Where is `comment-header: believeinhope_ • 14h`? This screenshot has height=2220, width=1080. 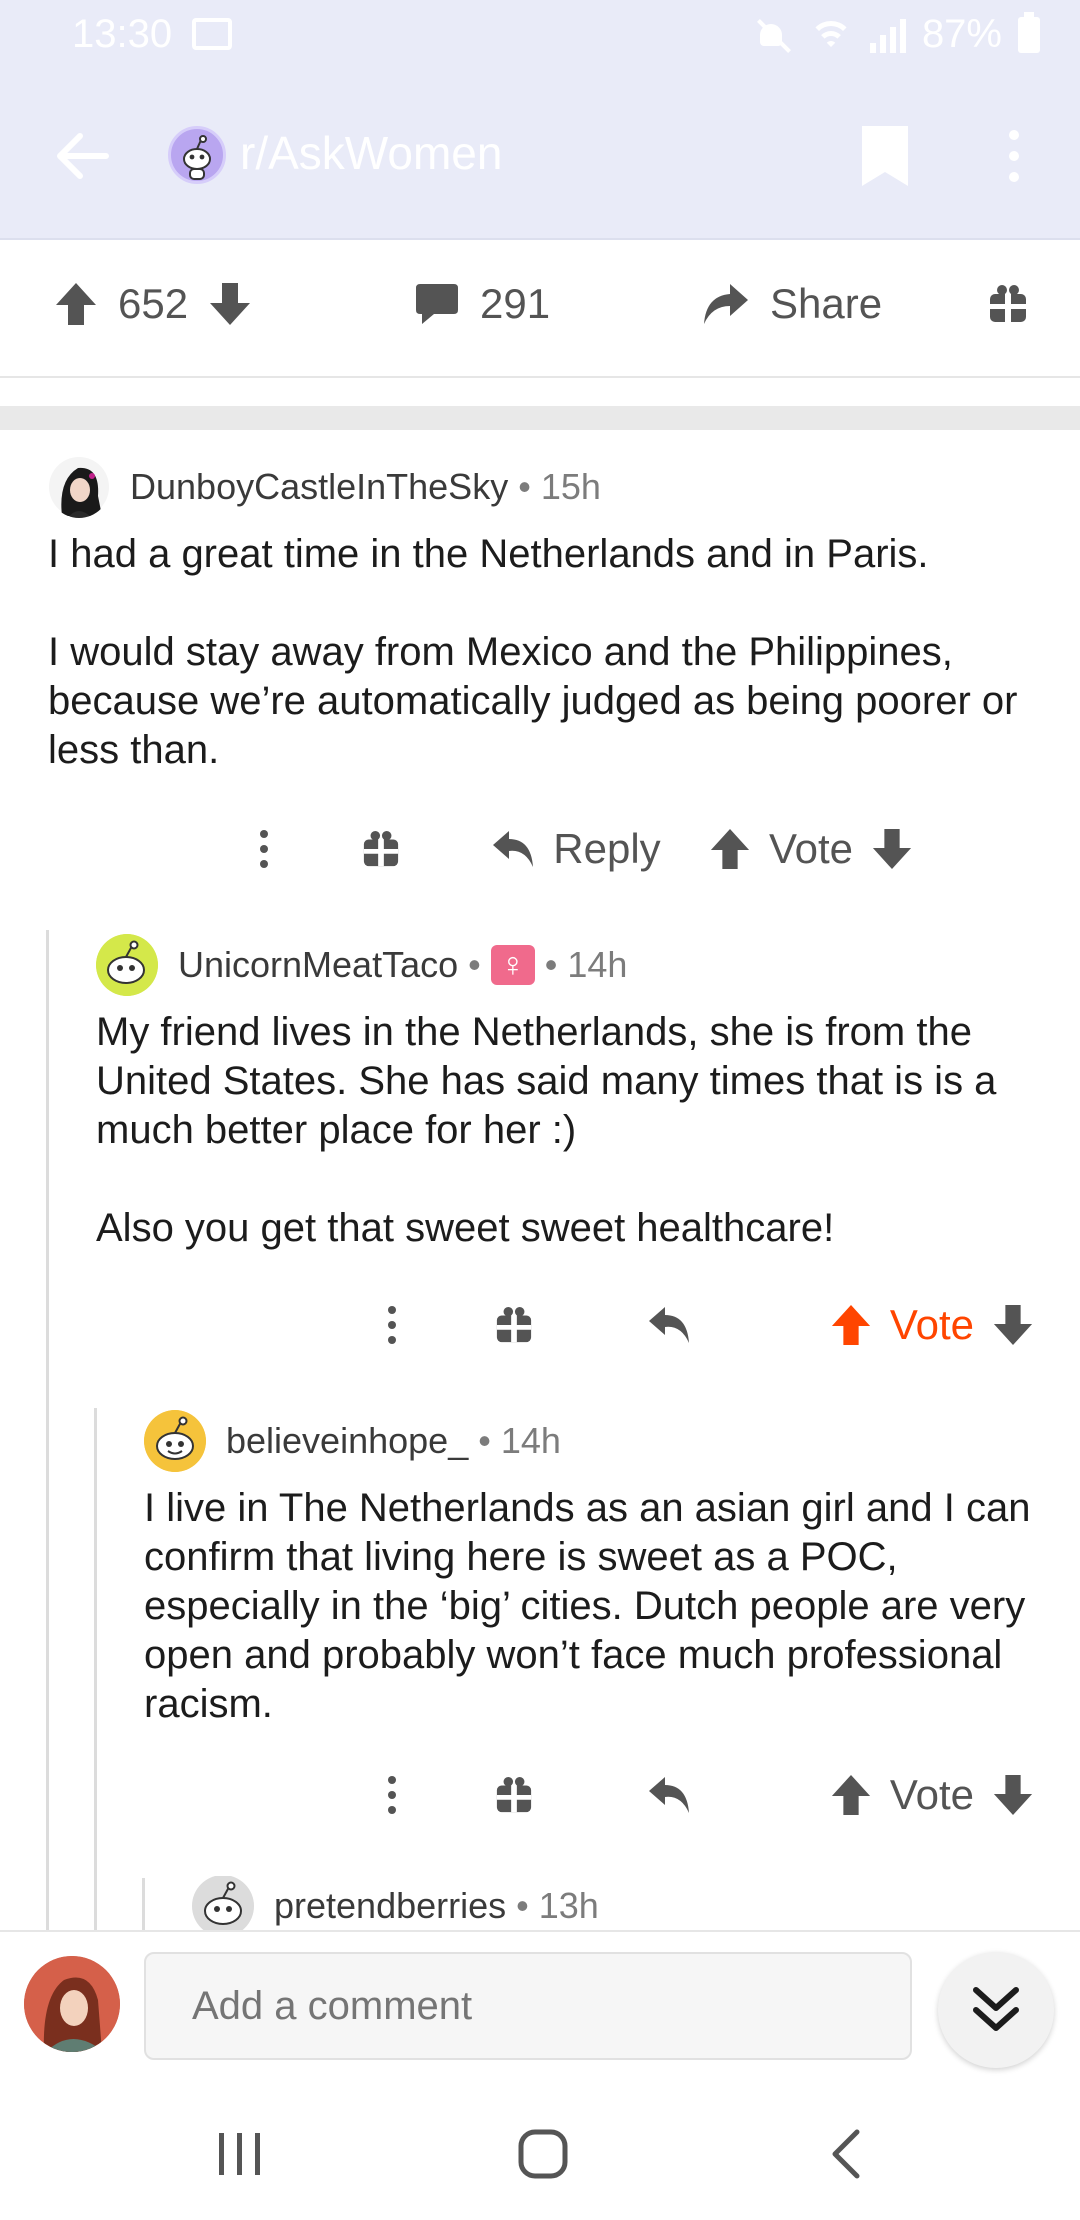
comment-header: believeinhope_ • 14h is located at coordinates (594, 1441).